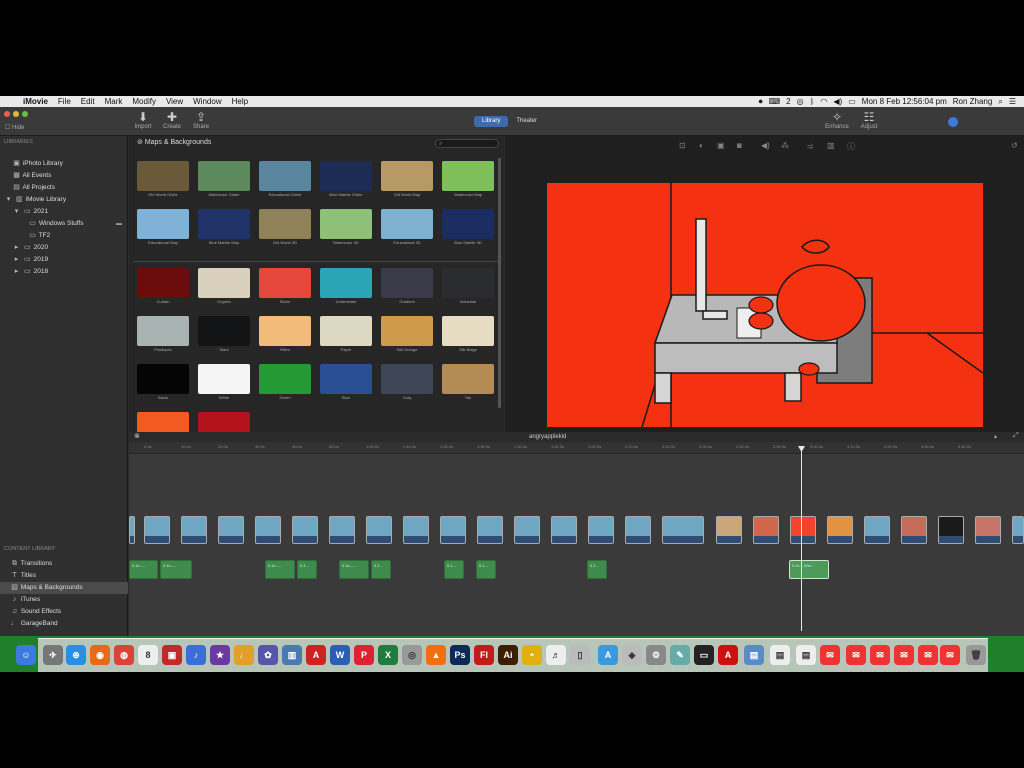 This screenshot has width=1024, height=768. I want to click on sidebar-item-windows-stuffs: ▭ Windows Stuffs ▬, so click(64, 224).